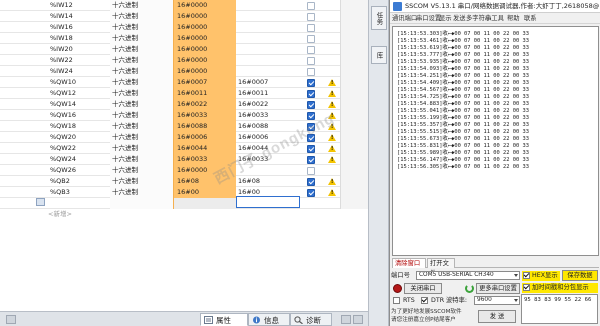  Describe the element at coordinates (184, 104) in the screenshot. I see `table-row: %QW14 十六进制 16#0022 16#0022` at that location.